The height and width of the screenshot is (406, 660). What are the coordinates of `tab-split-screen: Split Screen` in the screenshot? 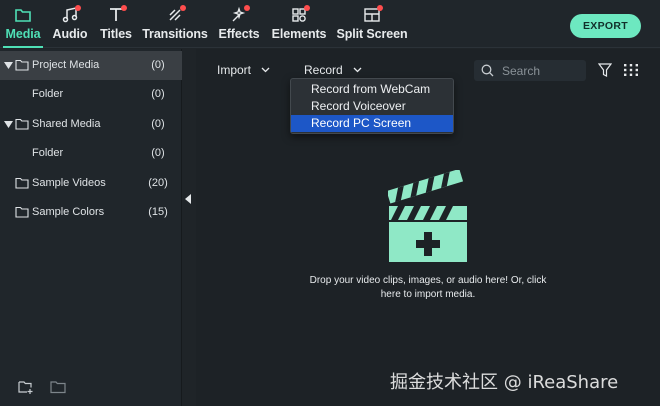 It's located at (372, 26).